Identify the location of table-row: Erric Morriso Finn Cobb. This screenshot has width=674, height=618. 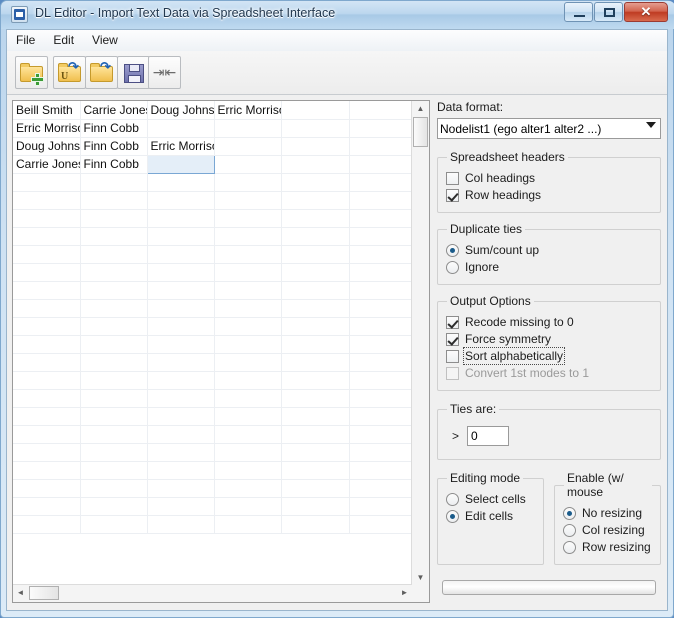
(212, 128).